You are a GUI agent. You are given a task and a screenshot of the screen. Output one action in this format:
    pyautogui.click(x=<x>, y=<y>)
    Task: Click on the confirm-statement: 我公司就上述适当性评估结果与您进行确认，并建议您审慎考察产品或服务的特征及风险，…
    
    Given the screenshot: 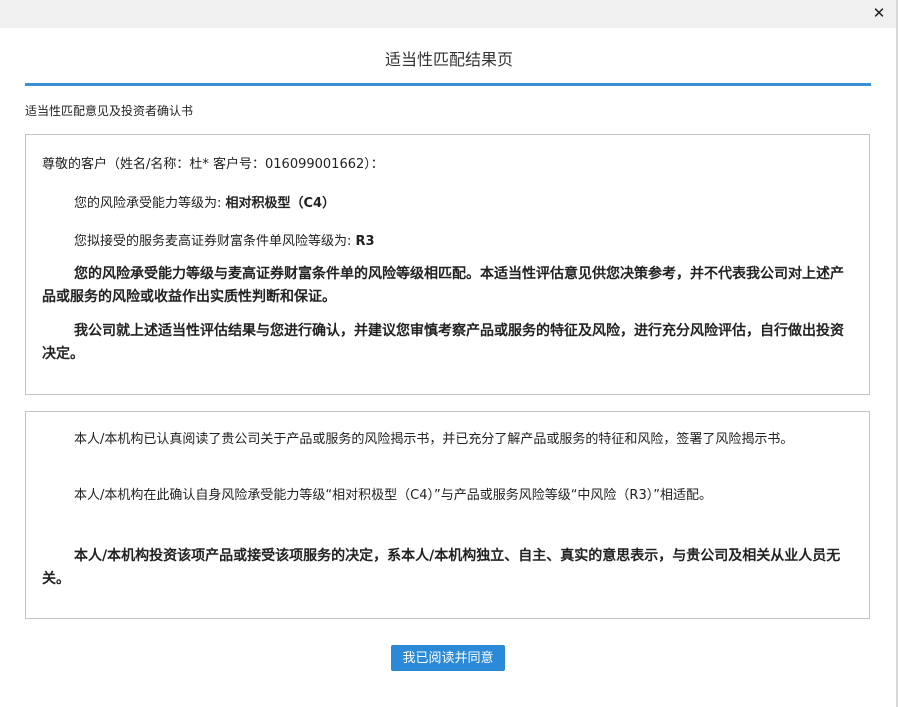 What is the action you would take?
    pyautogui.click(x=443, y=342)
    